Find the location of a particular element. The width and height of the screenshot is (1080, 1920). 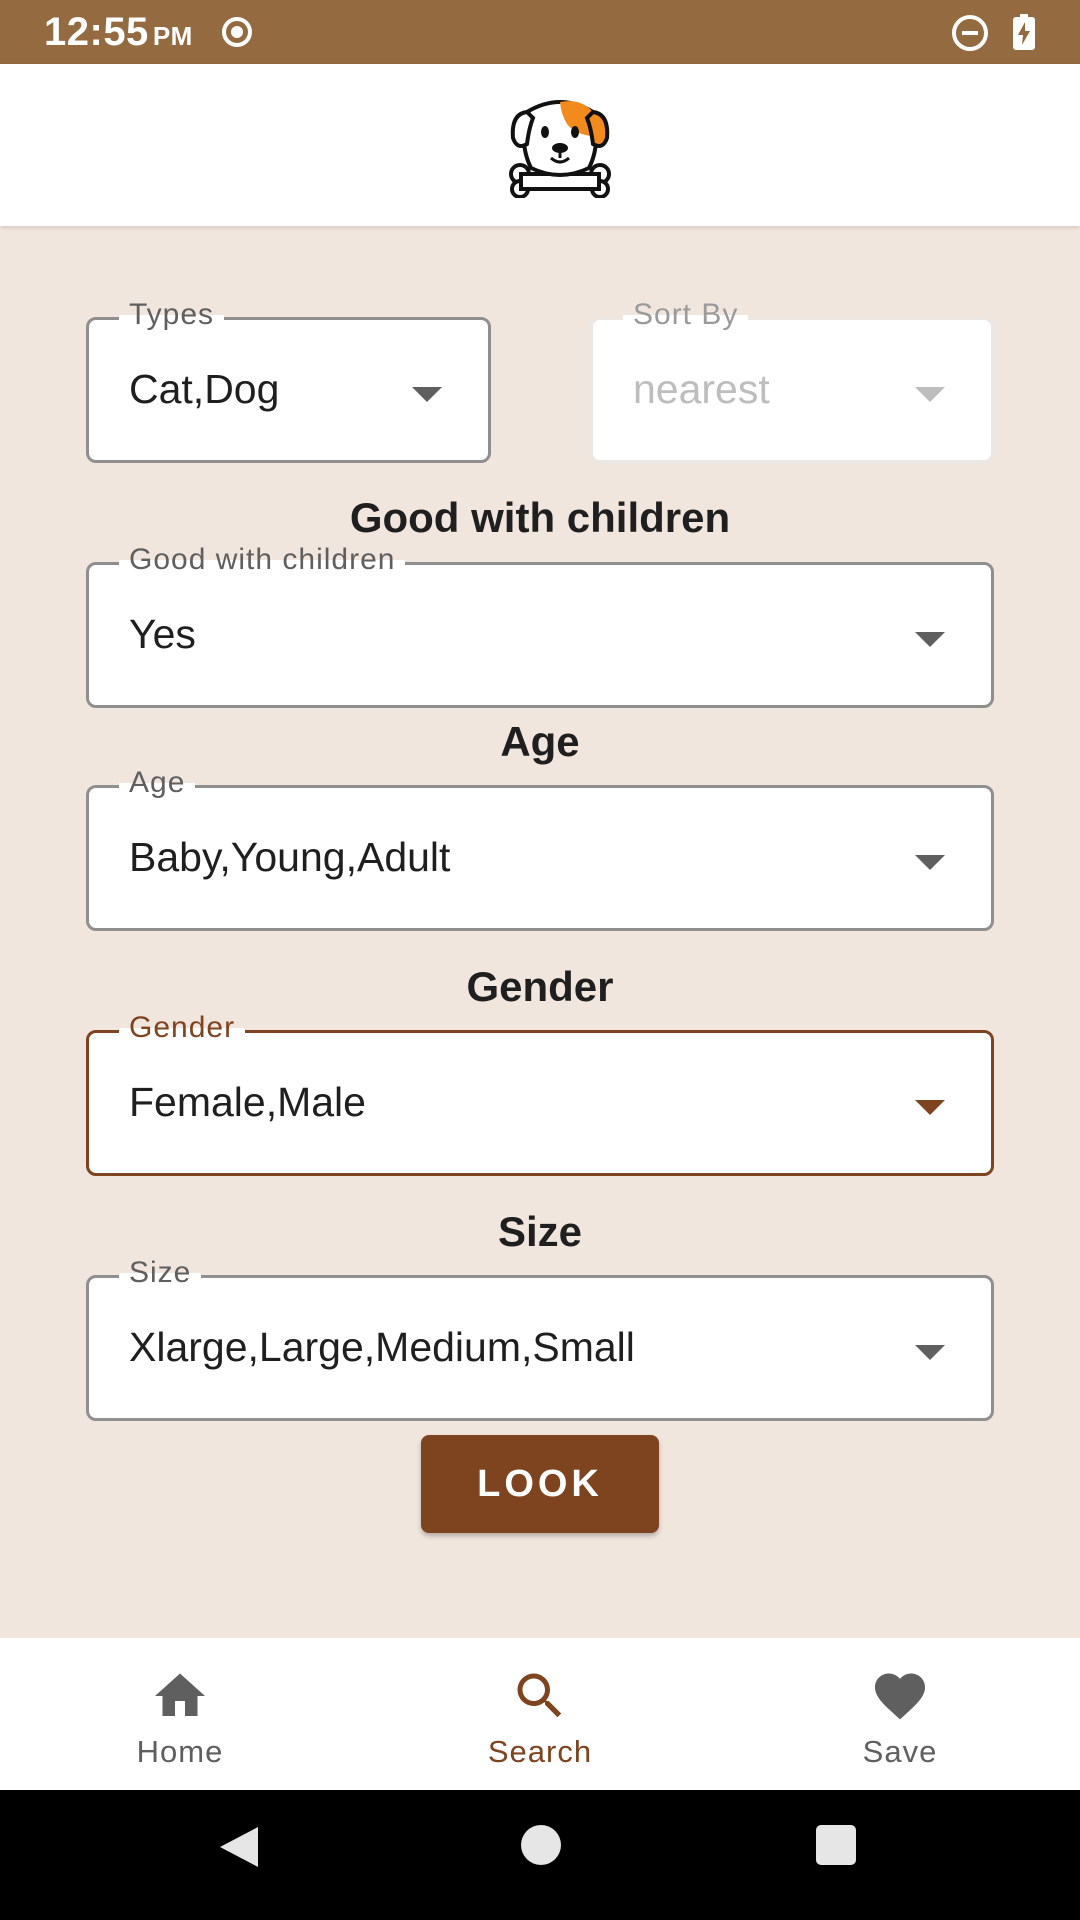

size-dropdown: Size Xlarge,Large,Medium,Small is located at coordinates (540, 1338).